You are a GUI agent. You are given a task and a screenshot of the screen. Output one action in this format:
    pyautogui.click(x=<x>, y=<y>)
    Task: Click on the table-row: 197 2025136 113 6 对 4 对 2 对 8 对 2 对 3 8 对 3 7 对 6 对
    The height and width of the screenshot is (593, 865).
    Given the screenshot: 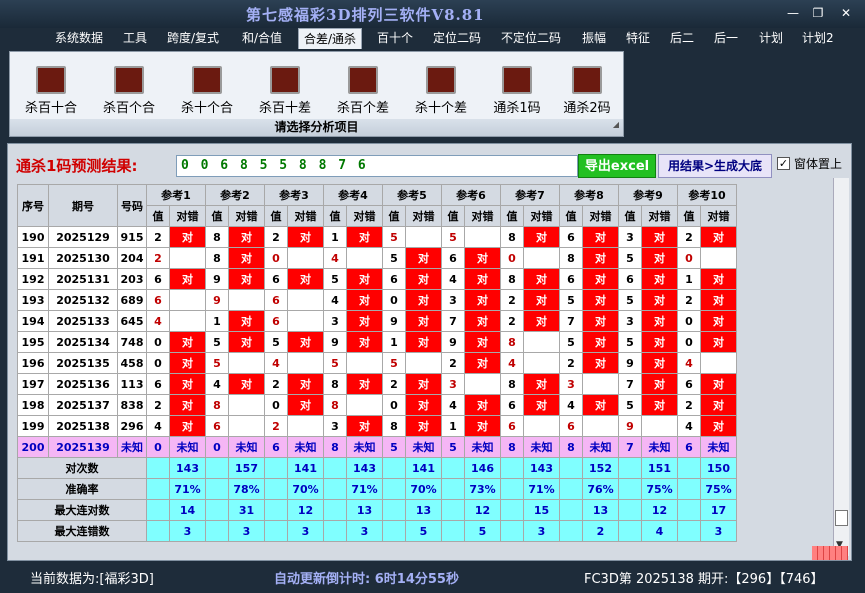 What is the action you would take?
    pyautogui.click(x=377, y=384)
    